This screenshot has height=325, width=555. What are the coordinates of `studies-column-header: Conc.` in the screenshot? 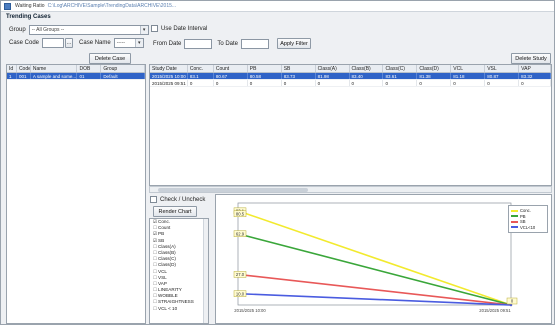 It's located at (201, 68).